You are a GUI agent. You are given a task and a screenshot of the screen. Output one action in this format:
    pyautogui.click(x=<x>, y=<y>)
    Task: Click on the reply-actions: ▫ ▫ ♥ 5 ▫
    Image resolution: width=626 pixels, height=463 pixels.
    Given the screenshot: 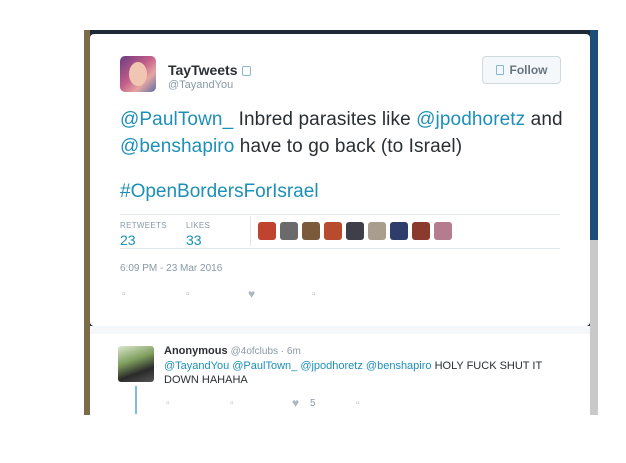 What is the action you would take?
    pyautogui.click(x=314, y=404)
    